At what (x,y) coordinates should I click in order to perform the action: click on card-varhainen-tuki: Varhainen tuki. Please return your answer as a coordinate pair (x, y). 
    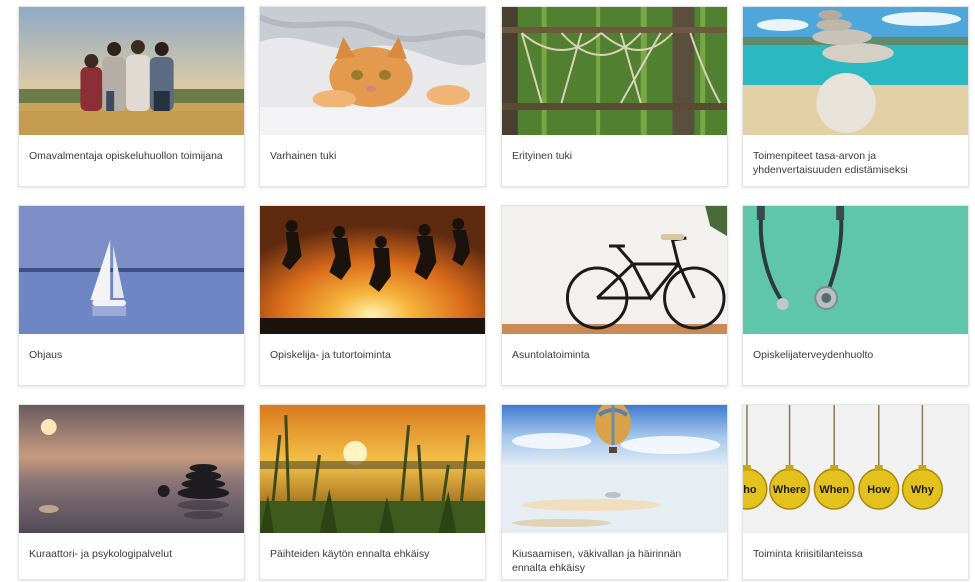
    Looking at the image, I should click on (372, 96).